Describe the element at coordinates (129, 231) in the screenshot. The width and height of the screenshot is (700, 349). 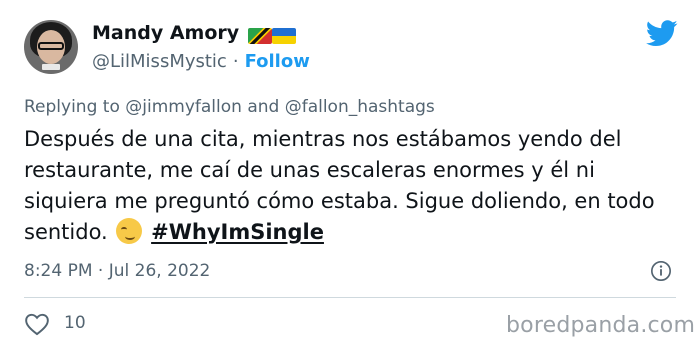
I see `smirking-face-emoji` at that location.